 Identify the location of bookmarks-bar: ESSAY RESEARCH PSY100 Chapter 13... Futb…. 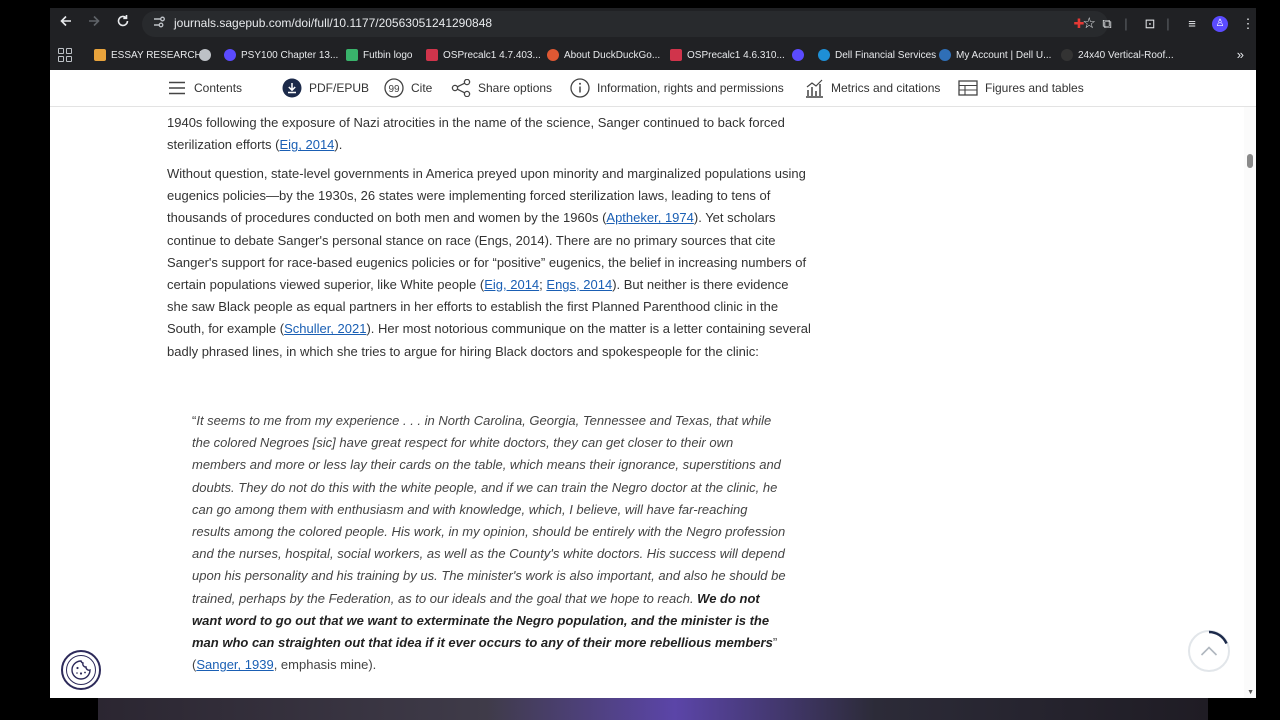
(653, 55).